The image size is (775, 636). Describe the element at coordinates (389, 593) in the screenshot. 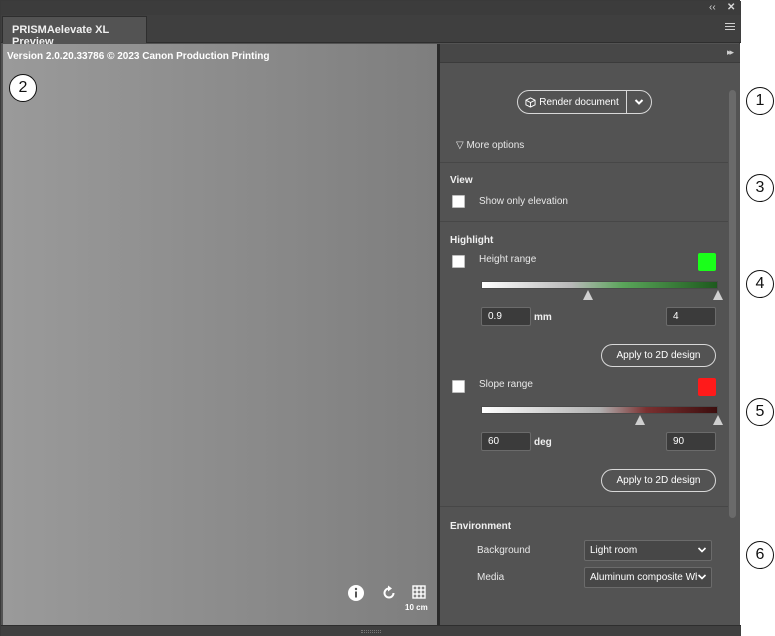

I see `reset-view-icon` at that location.